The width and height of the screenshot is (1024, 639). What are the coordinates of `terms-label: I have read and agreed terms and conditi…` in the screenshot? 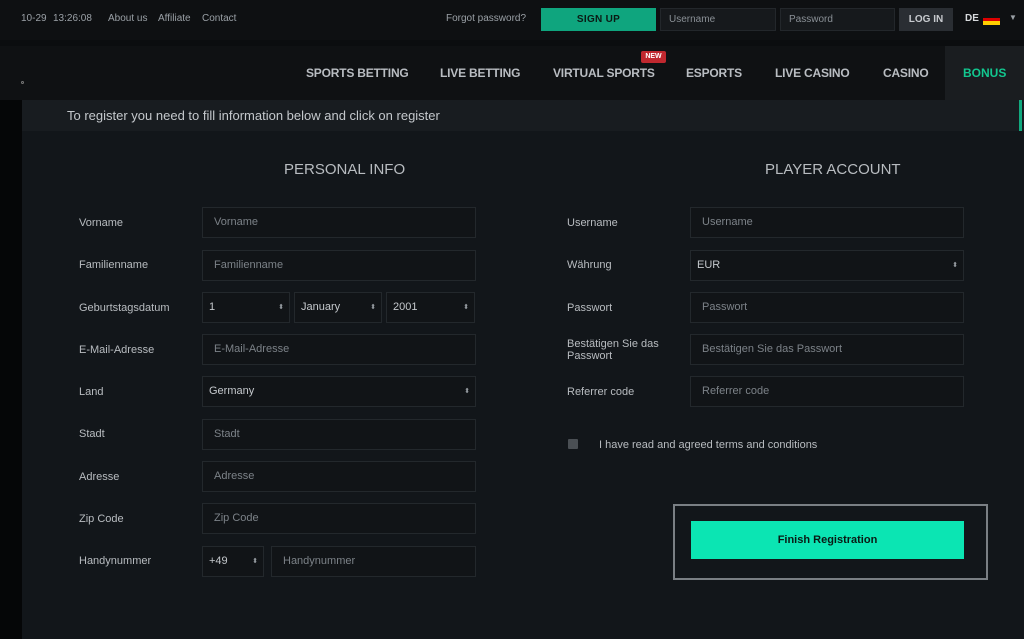 It's located at (708, 445).